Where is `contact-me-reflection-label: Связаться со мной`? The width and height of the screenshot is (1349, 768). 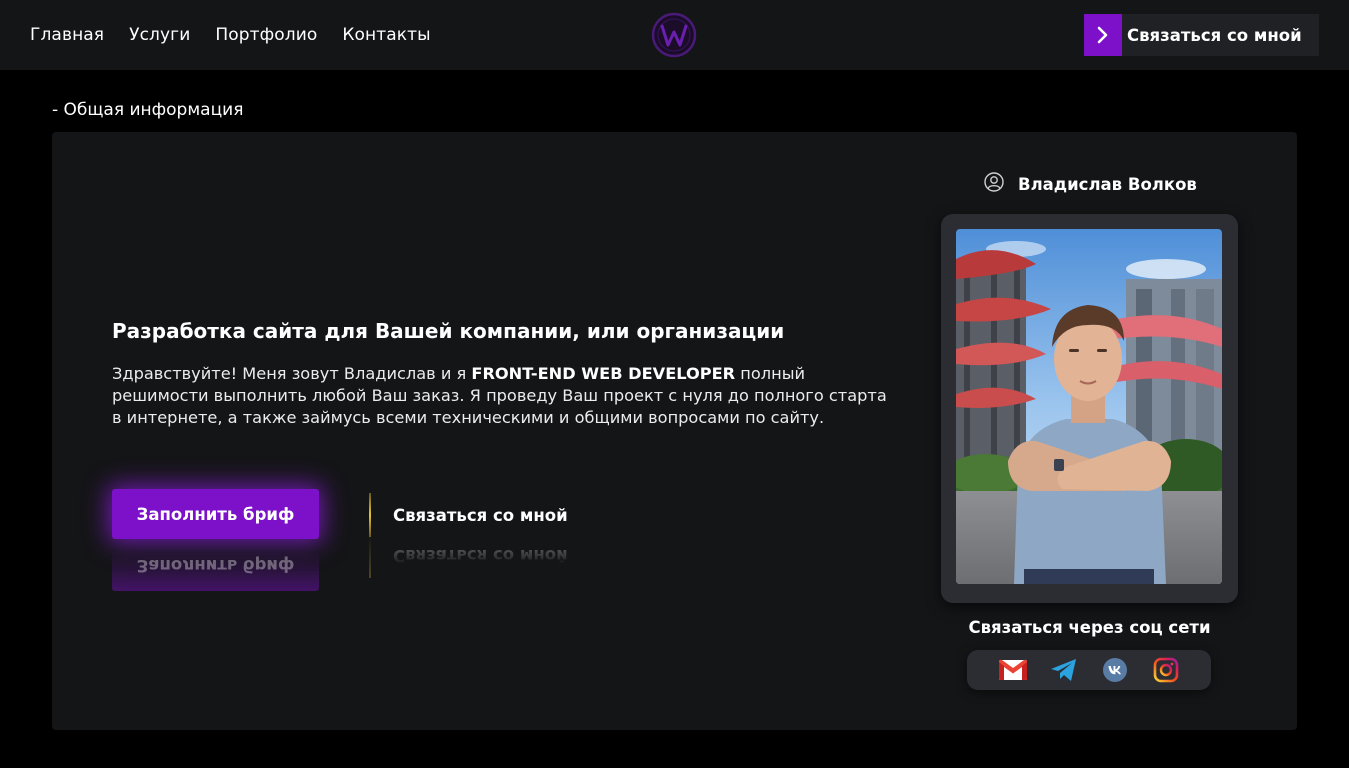
contact-me-reflection-label: Связаться со мной is located at coordinates (480, 556).